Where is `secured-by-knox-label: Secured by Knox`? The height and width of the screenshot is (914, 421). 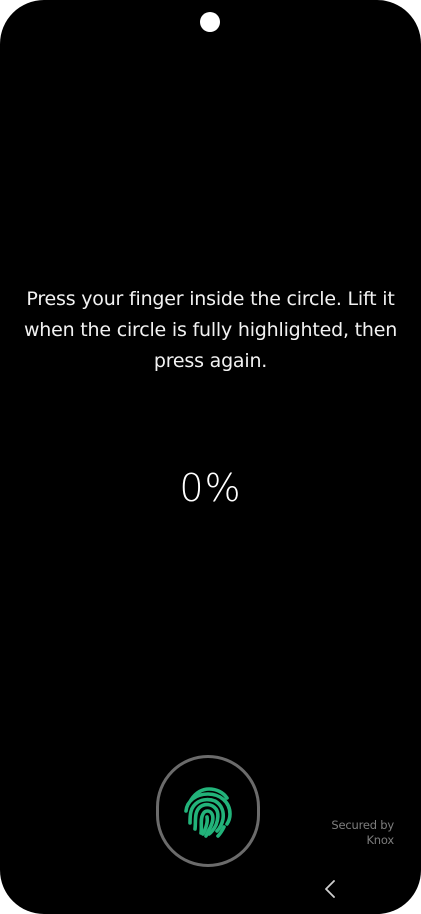
secured-by-knox-label: Secured by Knox is located at coordinates (347, 833).